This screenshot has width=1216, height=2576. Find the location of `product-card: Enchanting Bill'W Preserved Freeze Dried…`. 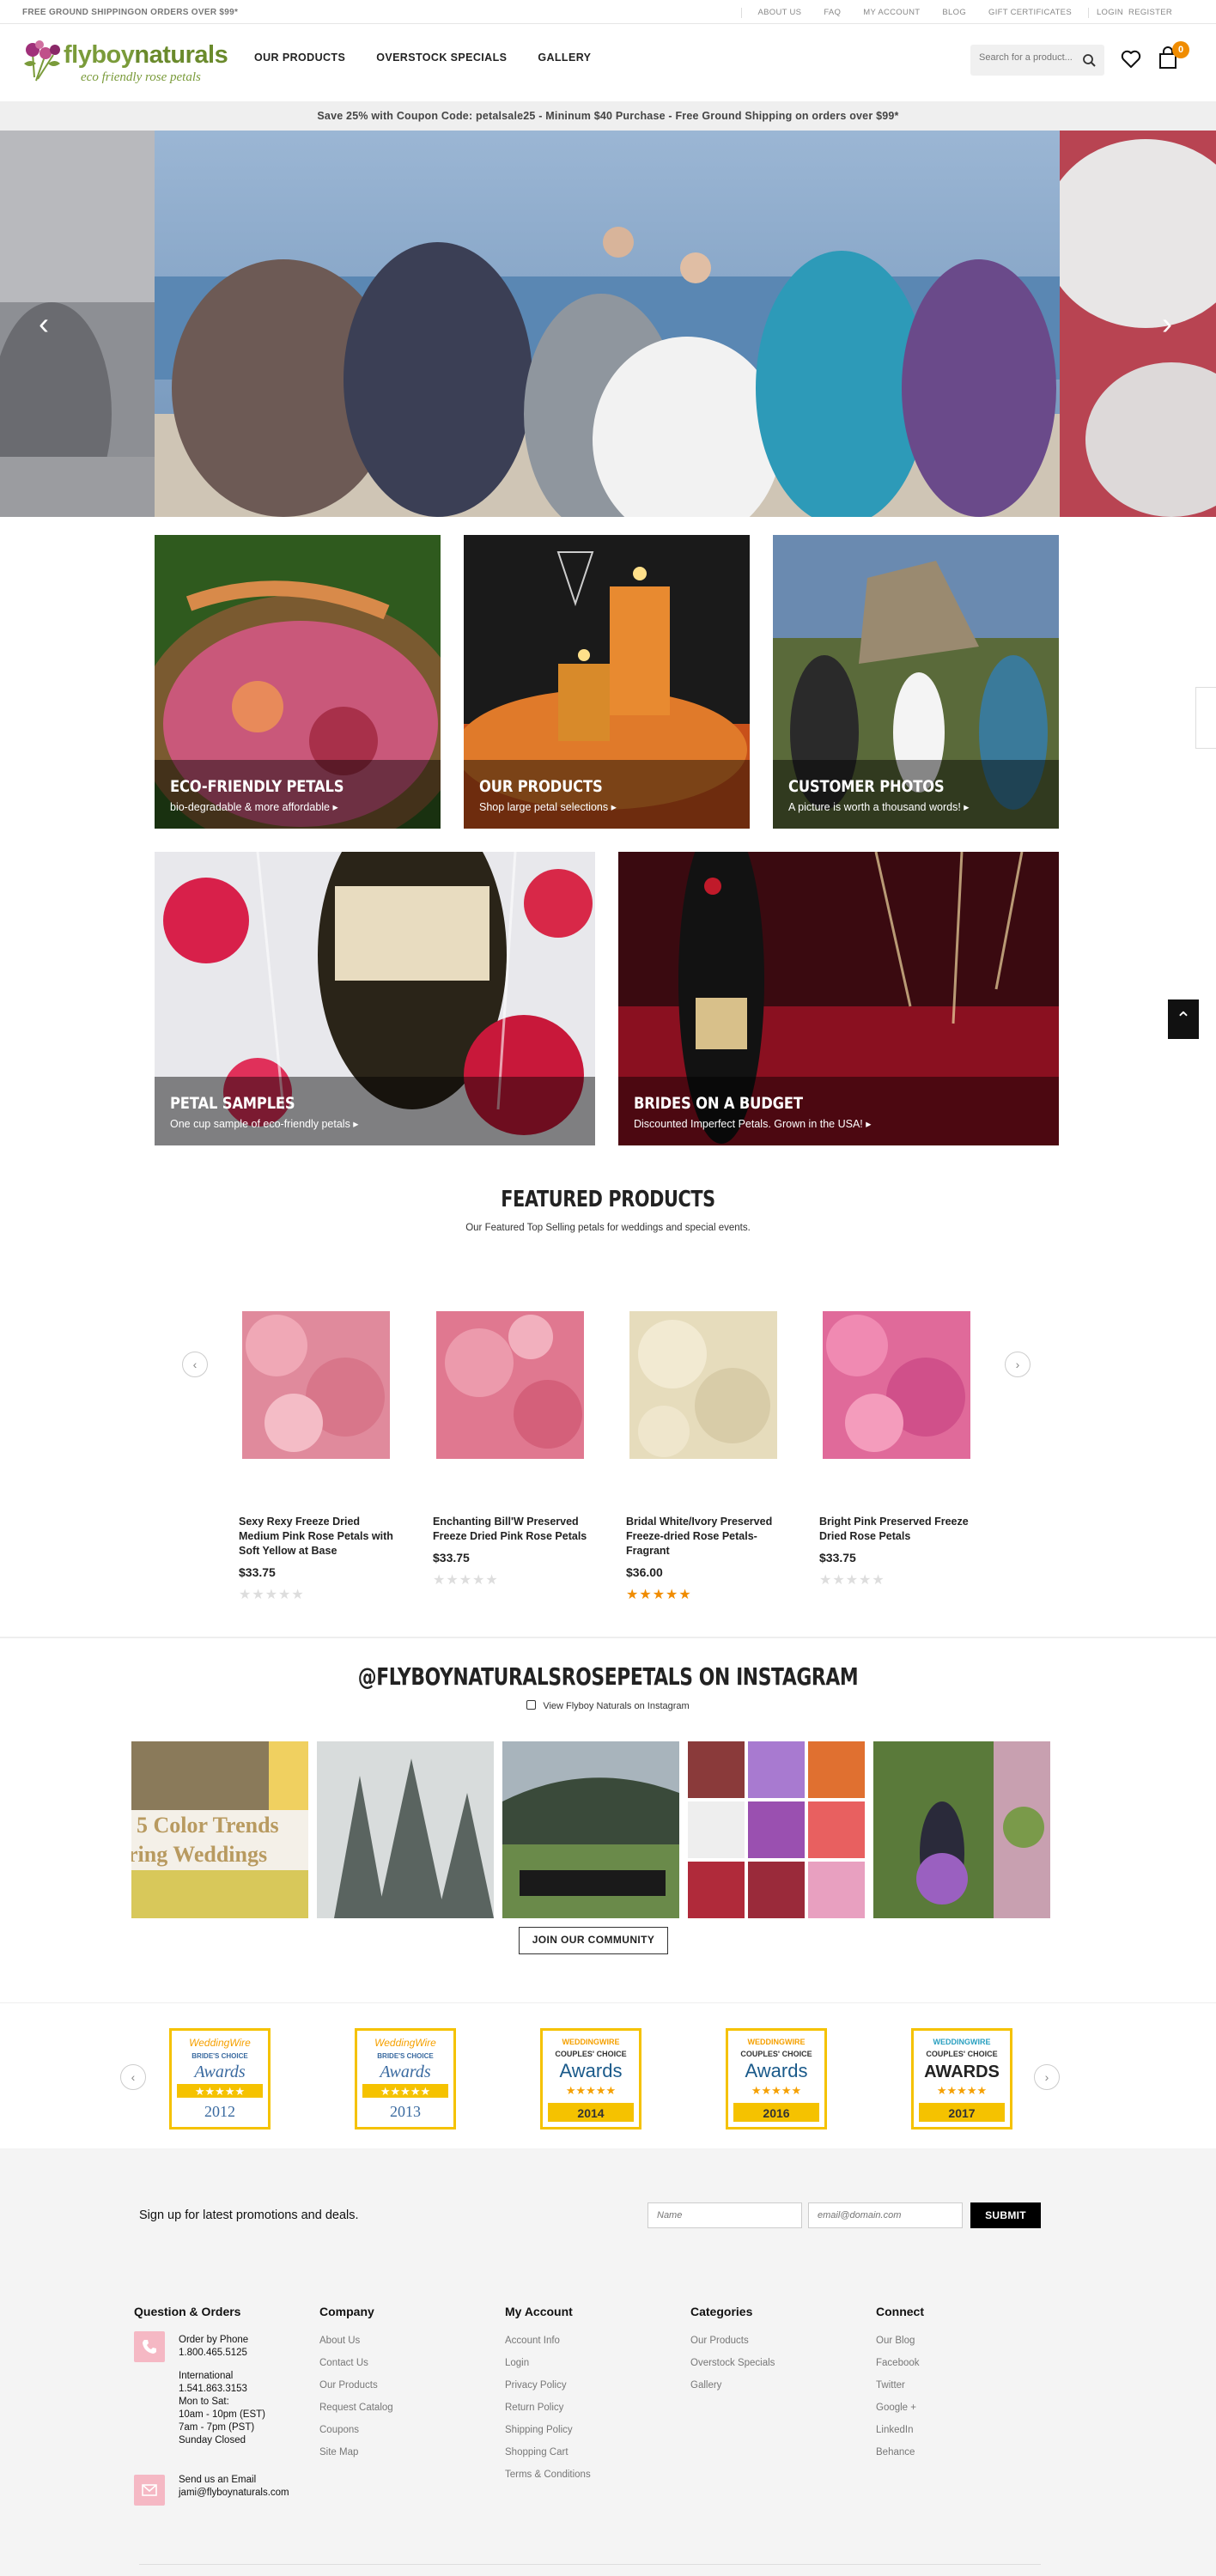

product-card: Enchanting Bill'W Preserved Freeze Dried… is located at coordinates (514, 1450).